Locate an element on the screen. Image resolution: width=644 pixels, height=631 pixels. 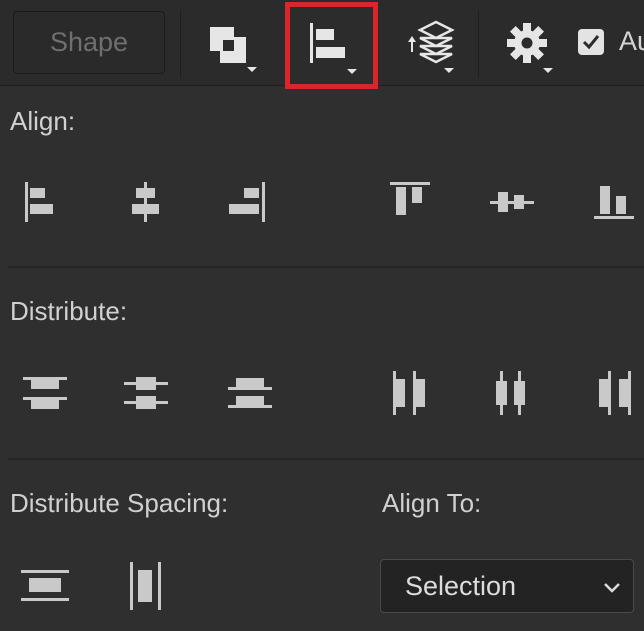
gear-icon is located at coordinates (532, 43).